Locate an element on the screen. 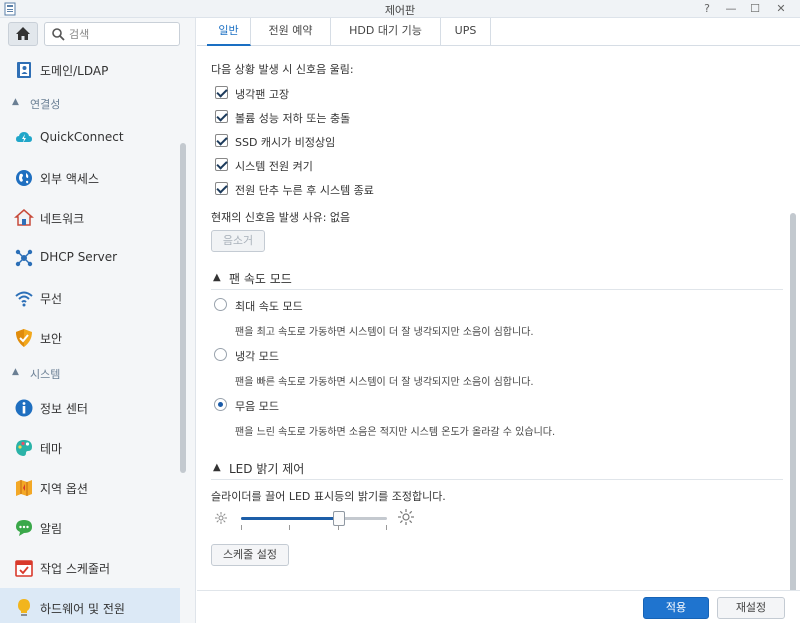 This screenshot has width=800, height=623. sidebar-item-label: 하드웨어 및 전원 is located at coordinates (82, 609).